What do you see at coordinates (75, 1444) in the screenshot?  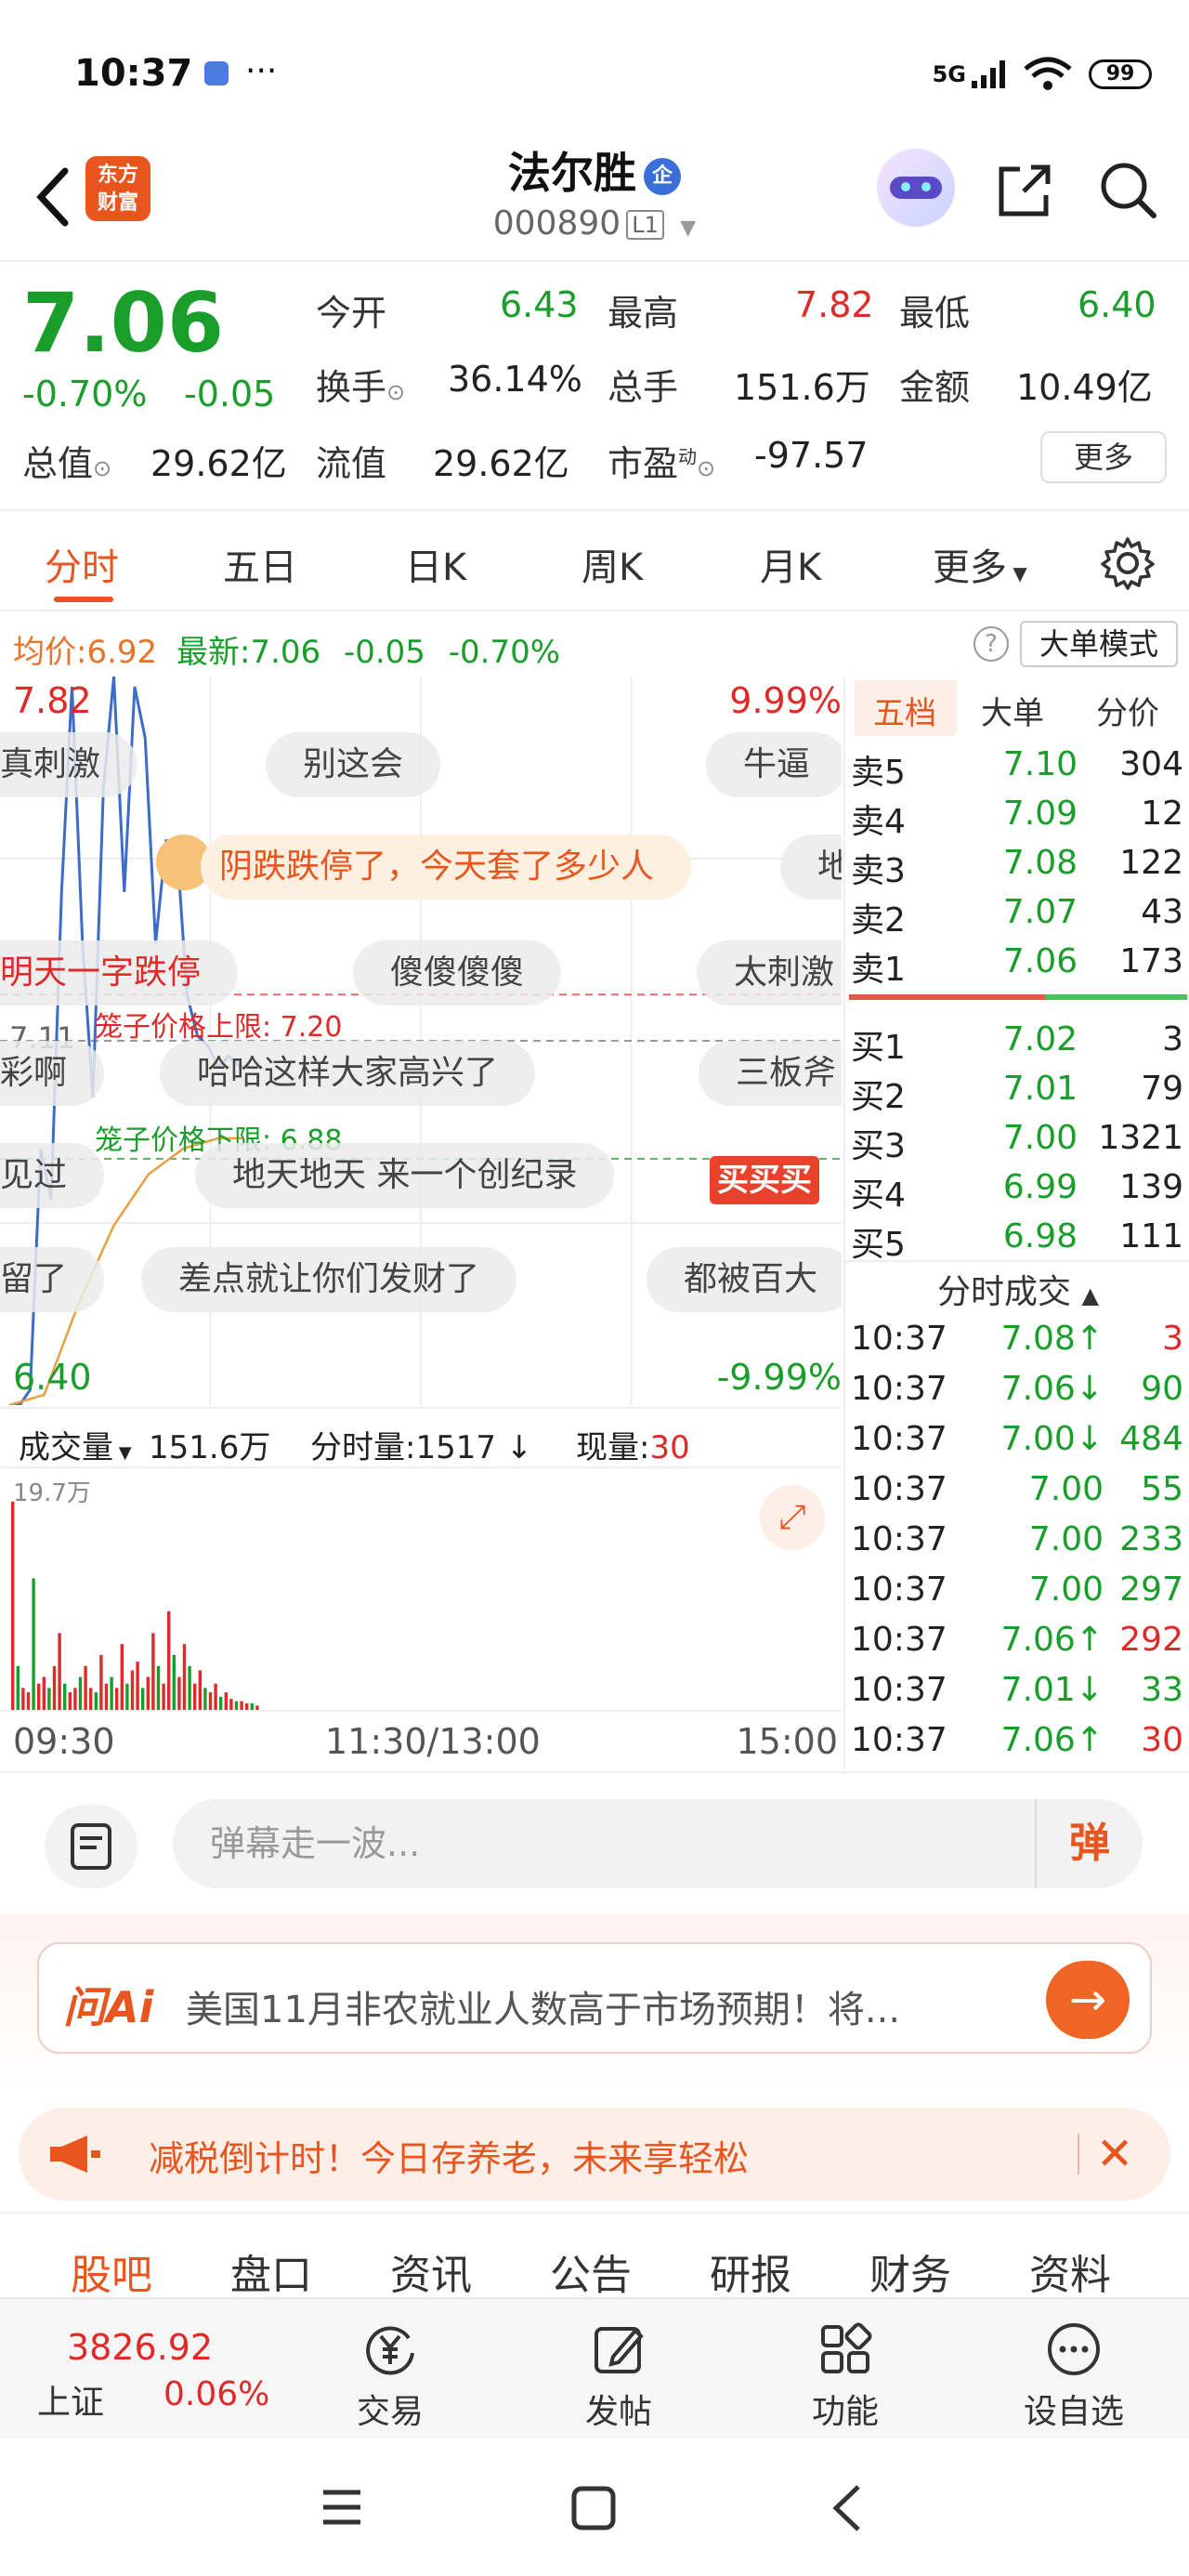 I see `volume-selector: 成交量 ▼` at bounding box center [75, 1444].